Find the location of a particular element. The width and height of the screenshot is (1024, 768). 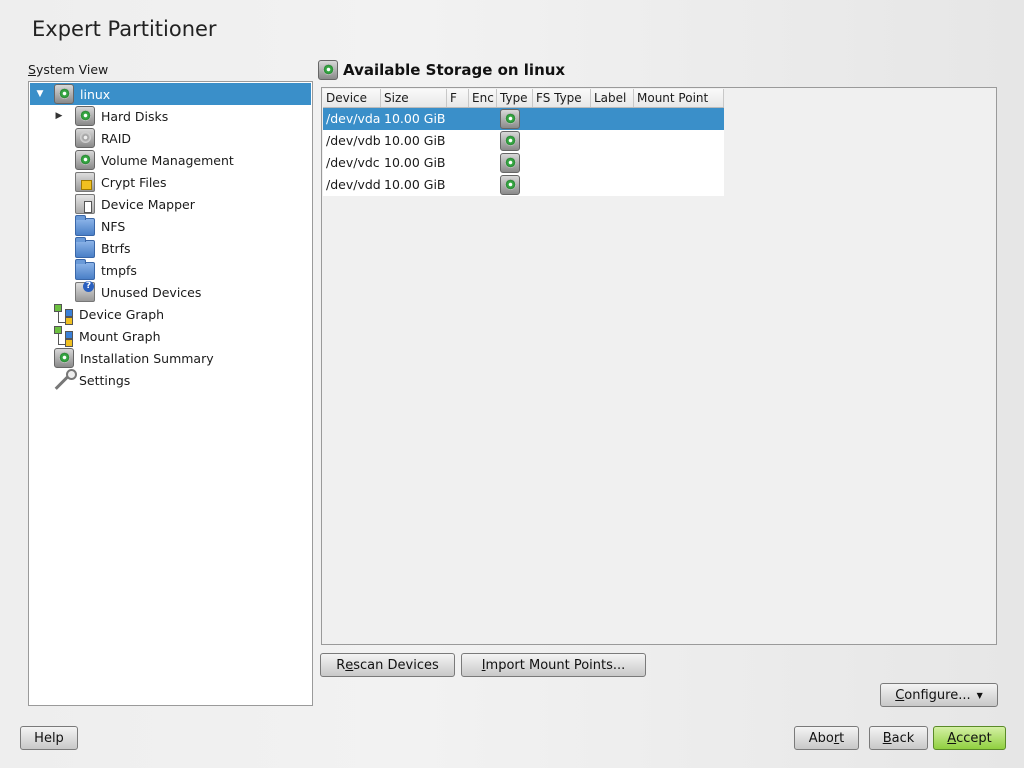

tree-item-device-mapper: Device Mapper is located at coordinates (135, 204).